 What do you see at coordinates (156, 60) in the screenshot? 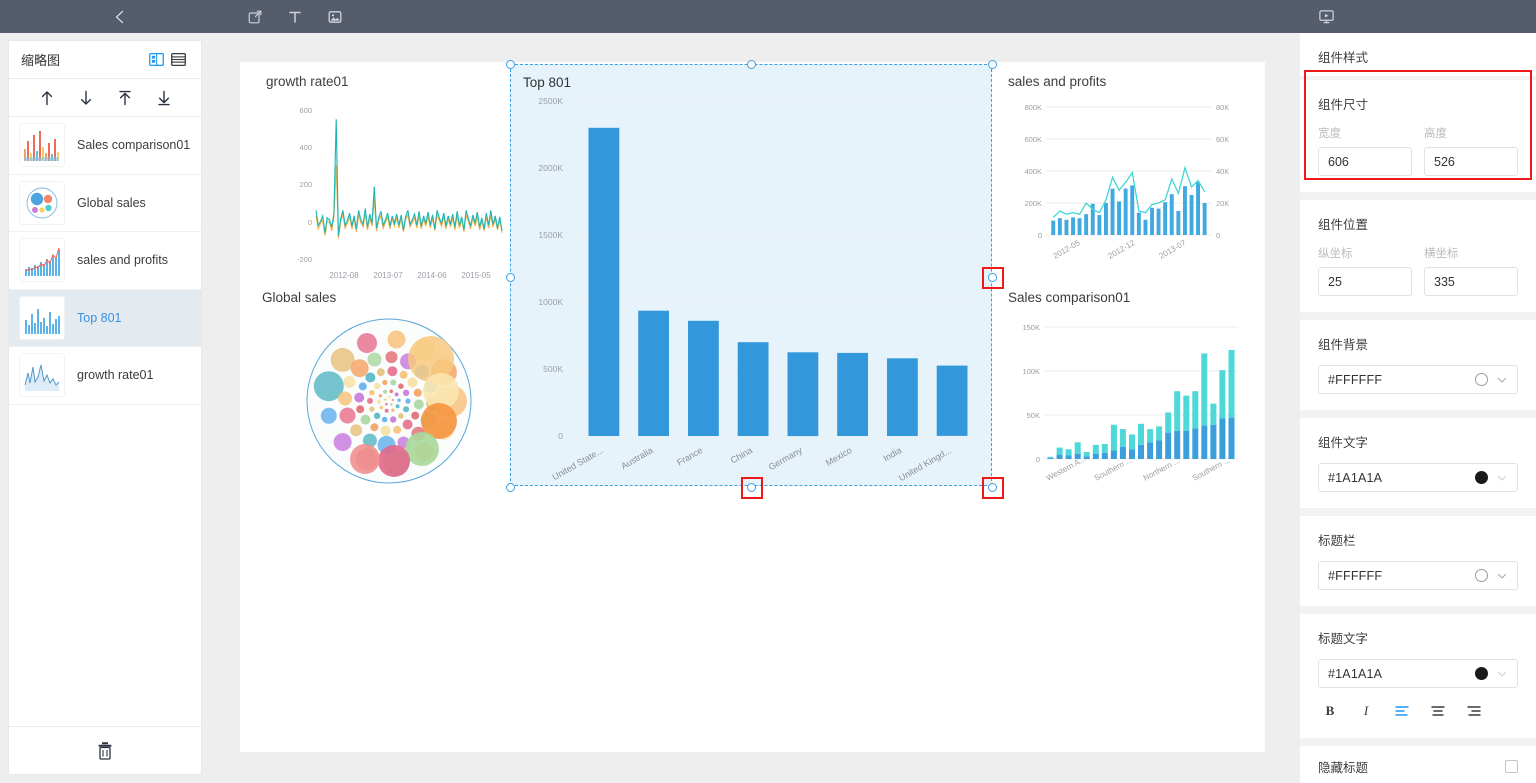
I see `thumbnail-view-icon` at bounding box center [156, 60].